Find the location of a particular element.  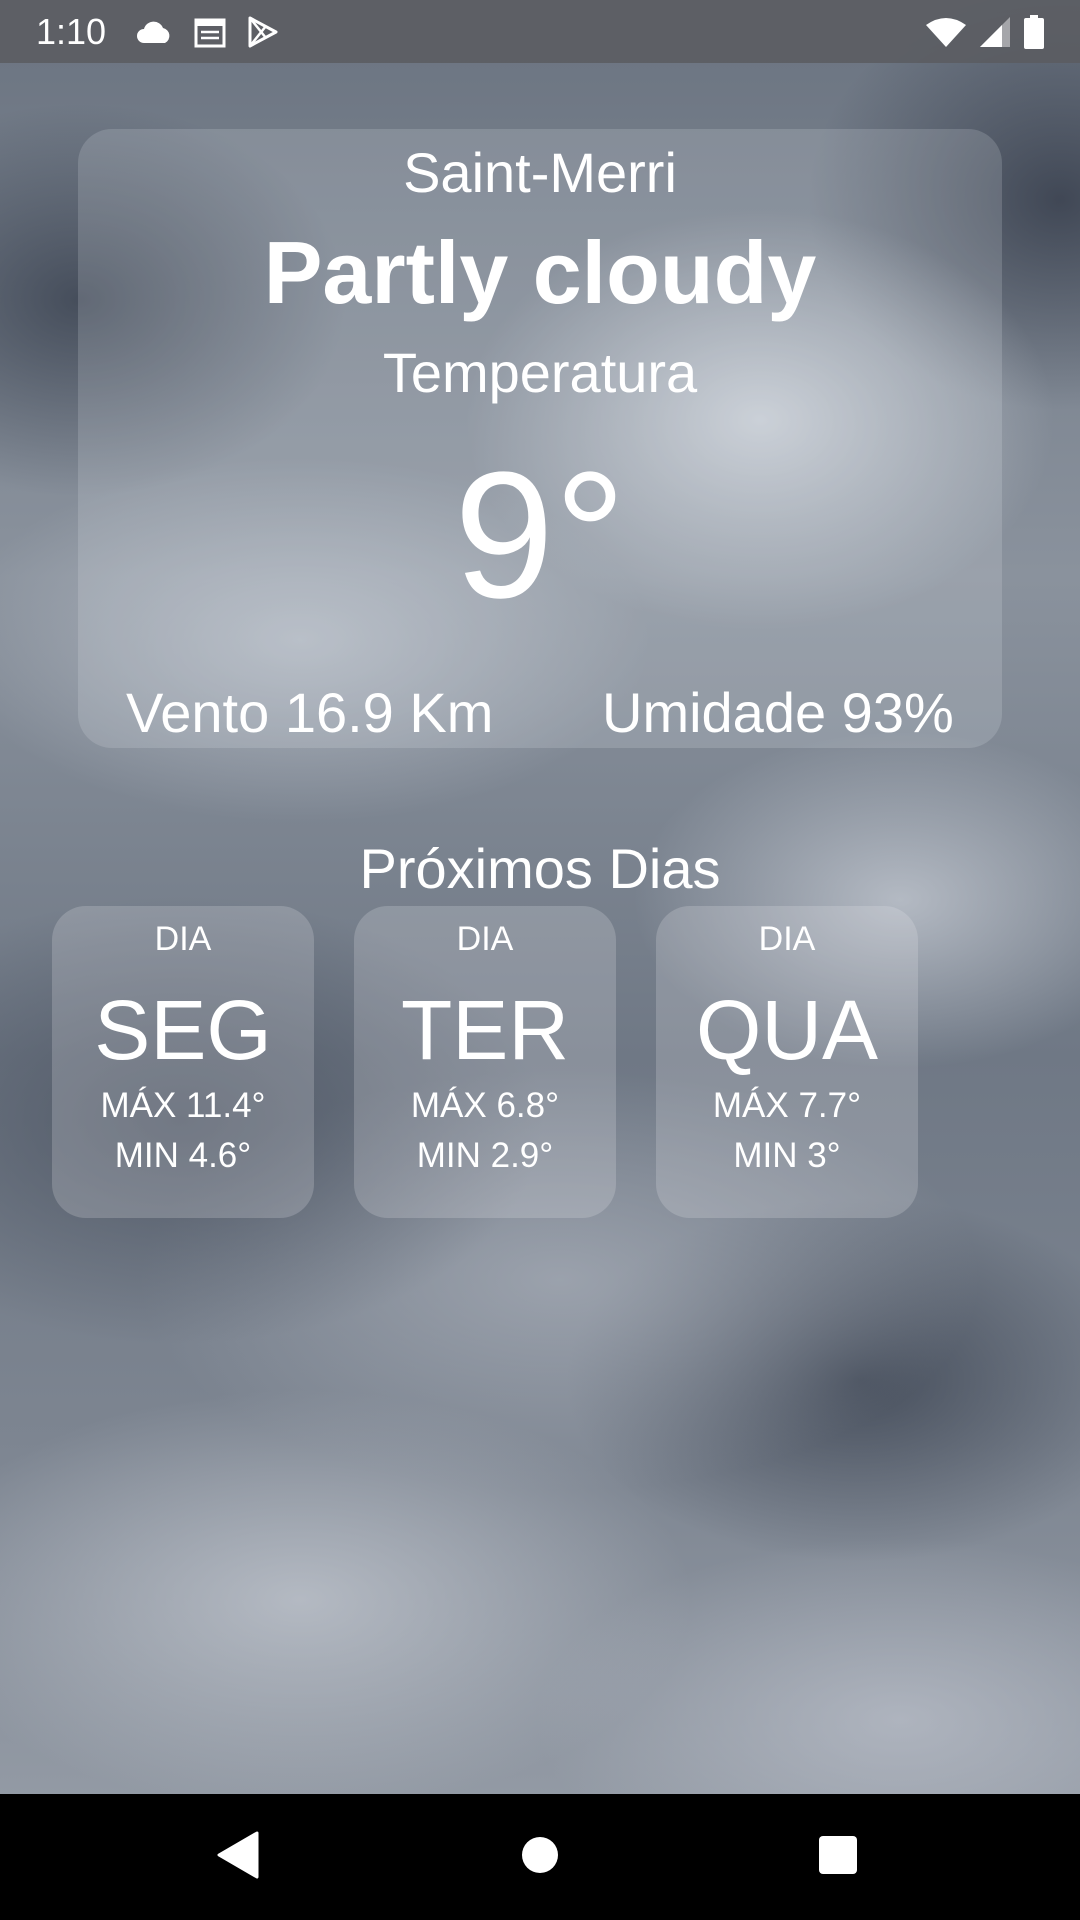

notification-icons is located at coordinates (207, 32).